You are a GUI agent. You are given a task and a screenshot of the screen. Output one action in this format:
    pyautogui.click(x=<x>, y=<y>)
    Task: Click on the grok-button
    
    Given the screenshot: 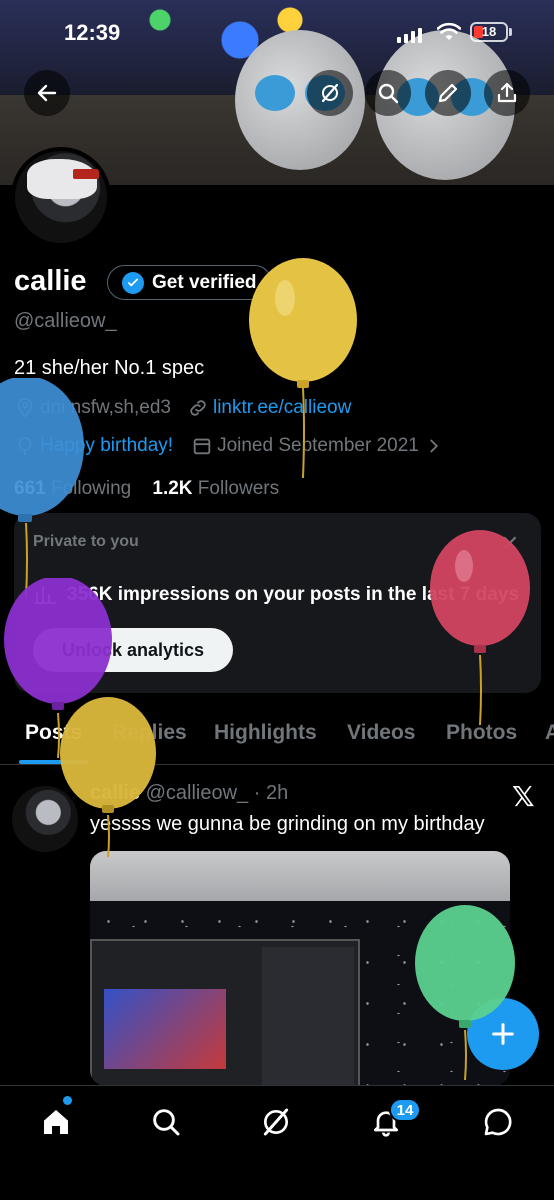 What is the action you would take?
    pyautogui.click(x=330, y=93)
    